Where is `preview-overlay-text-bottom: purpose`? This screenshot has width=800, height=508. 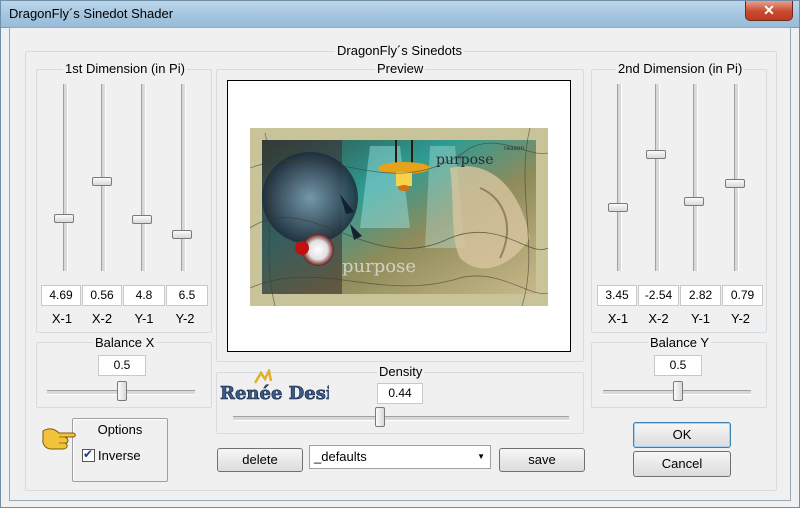
preview-overlay-text-bottom: purpose is located at coordinates (379, 266).